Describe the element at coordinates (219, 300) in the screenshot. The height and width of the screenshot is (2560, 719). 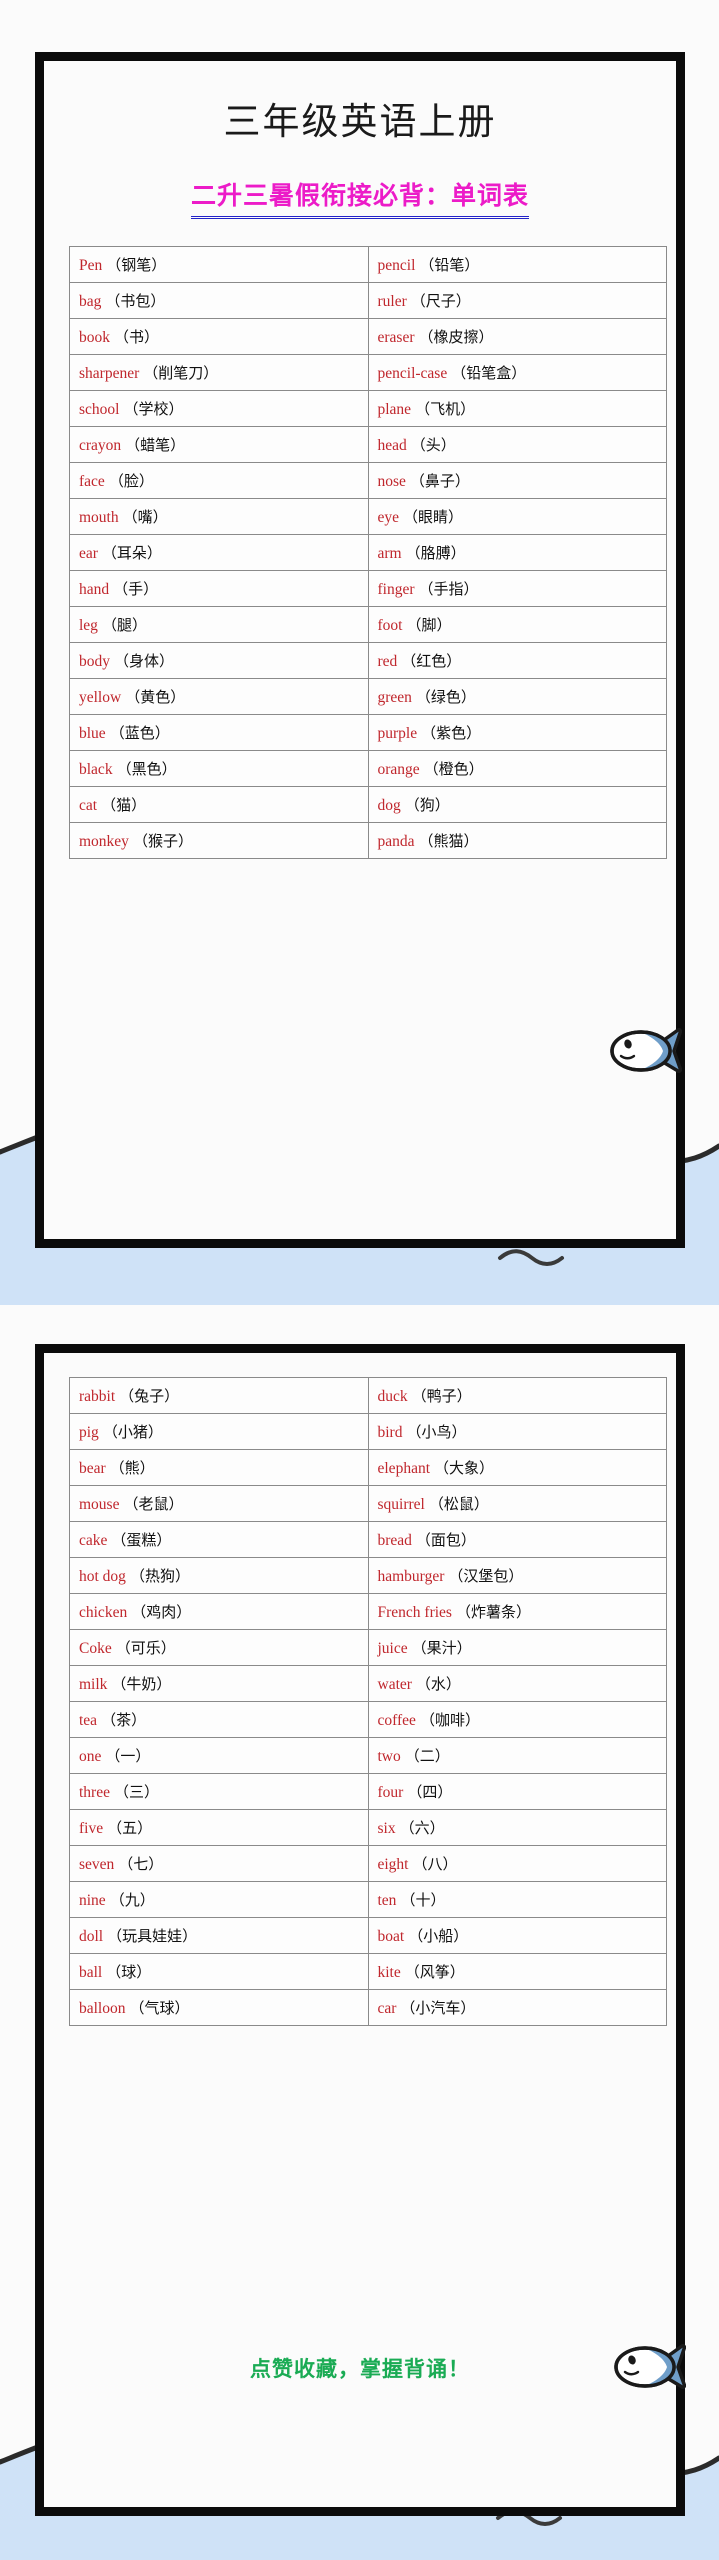
I see `word-cell: bag （书包）` at that location.